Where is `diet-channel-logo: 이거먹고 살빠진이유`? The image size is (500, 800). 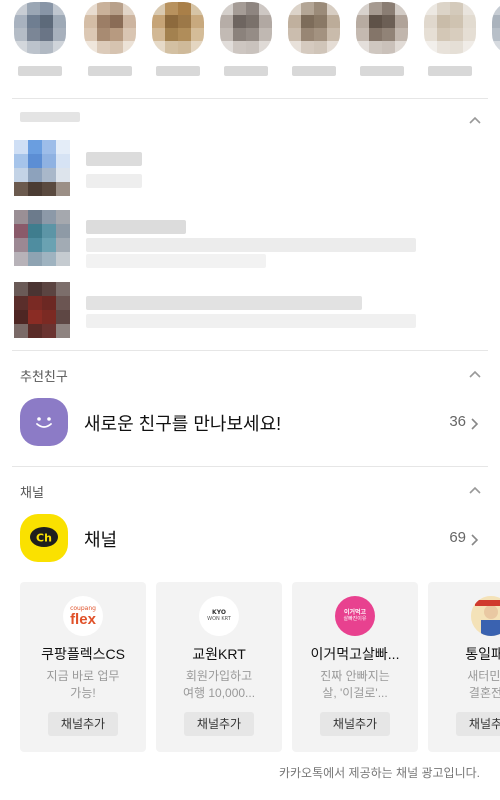 diet-channel-logo: 이거먹고 살빠진이유 is located at coordinates (355, 616).